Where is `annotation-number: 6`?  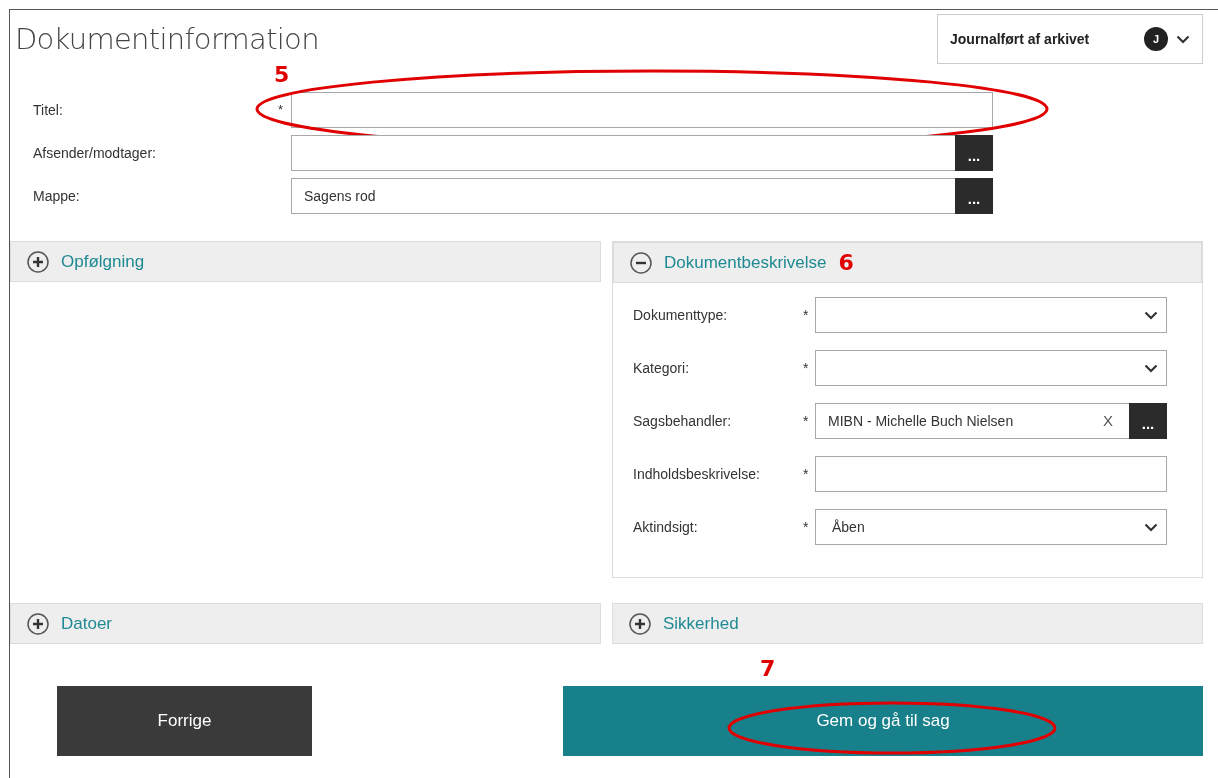 annotation-number: 6 is located at coordinates (846, 262).